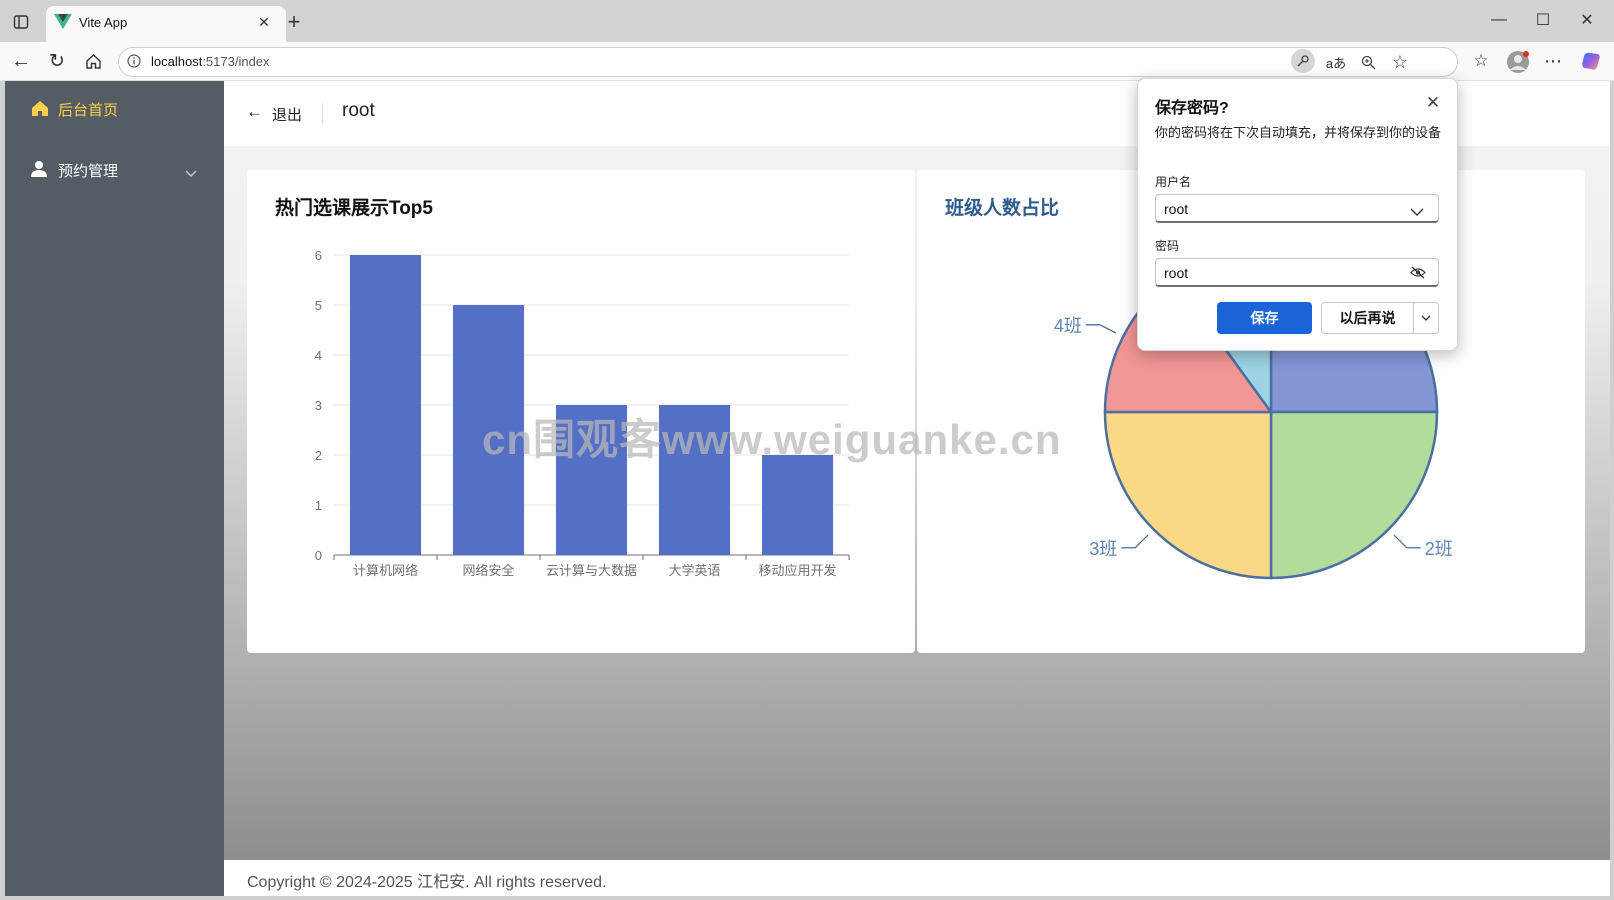  I want to click on sidebar-icon, so click(21, 22).